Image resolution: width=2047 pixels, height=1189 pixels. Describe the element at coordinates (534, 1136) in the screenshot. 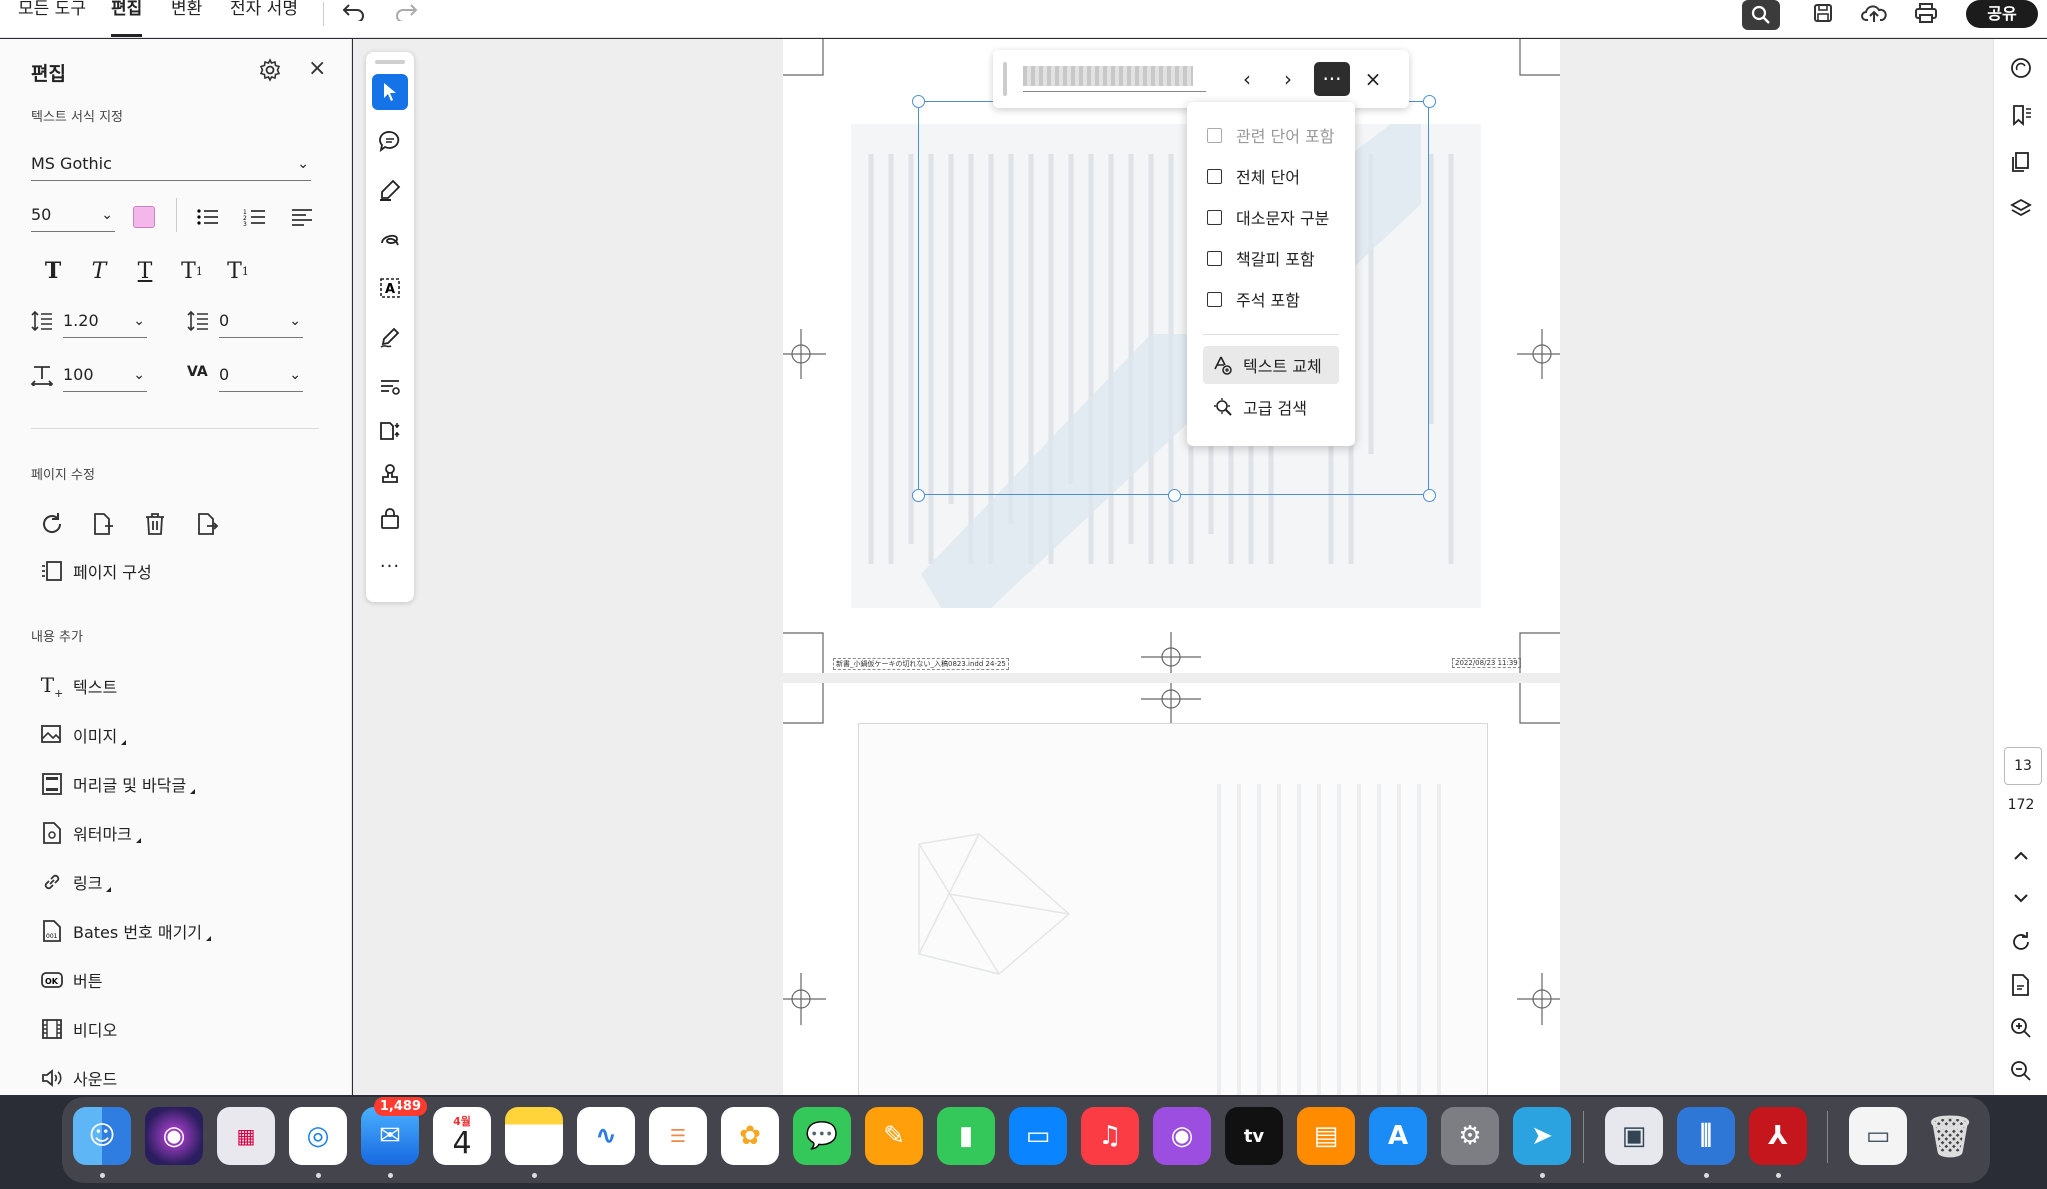

I see `notes-icon` at that location.